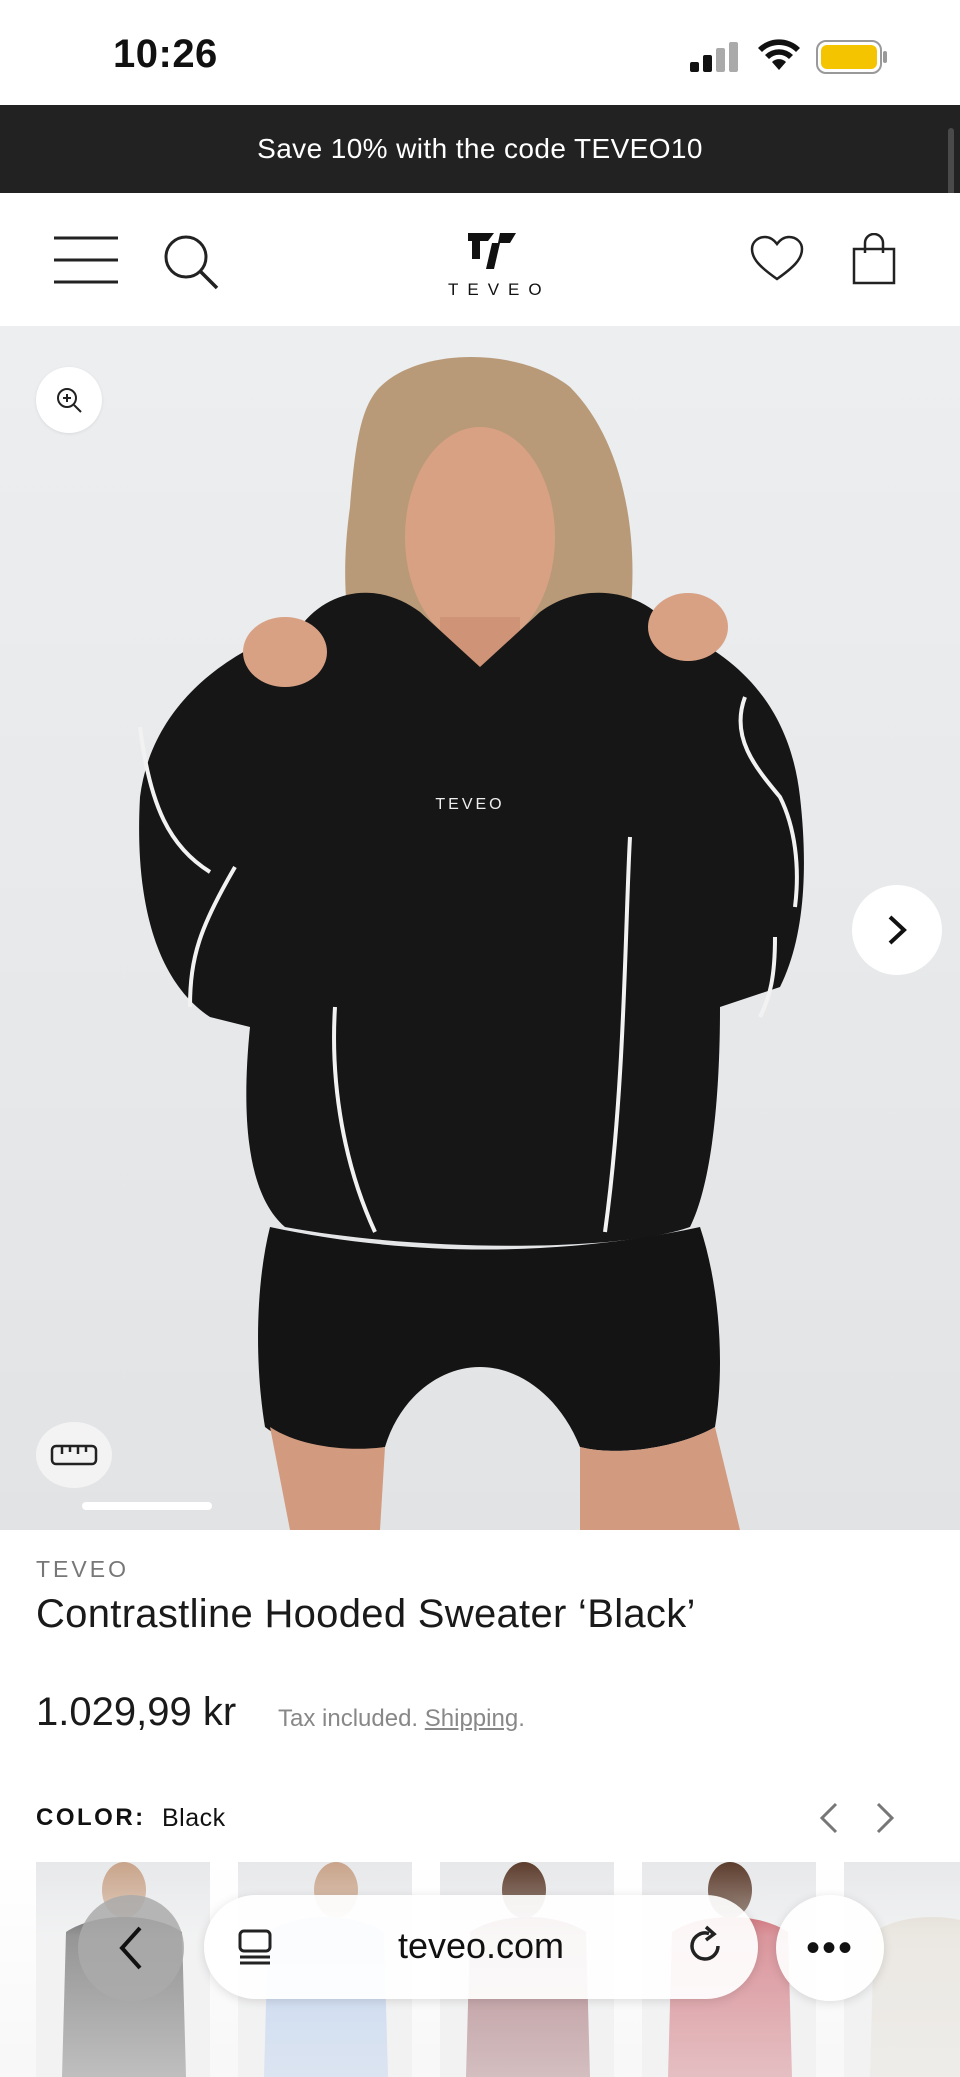  What do you see at coordinates (82, 1569) in the screenshot?
I see `product-brand: TEVEO` at bounding box center [82, 1569].